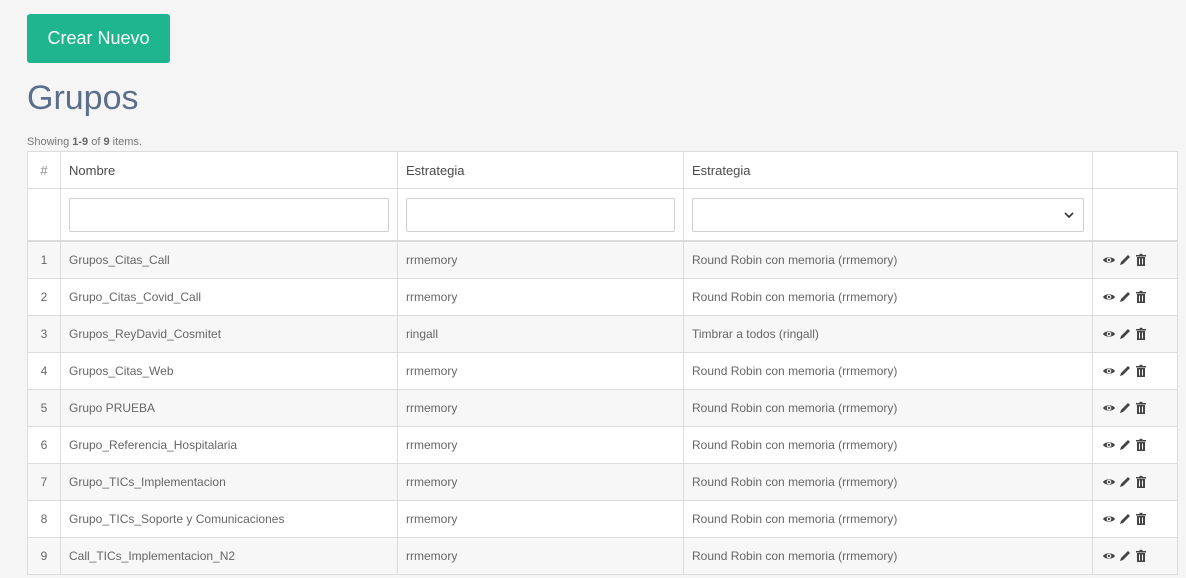 The height and width of the screenshot is (578, 1186). I want to click on strategy-filter-select, so click(888, 214).